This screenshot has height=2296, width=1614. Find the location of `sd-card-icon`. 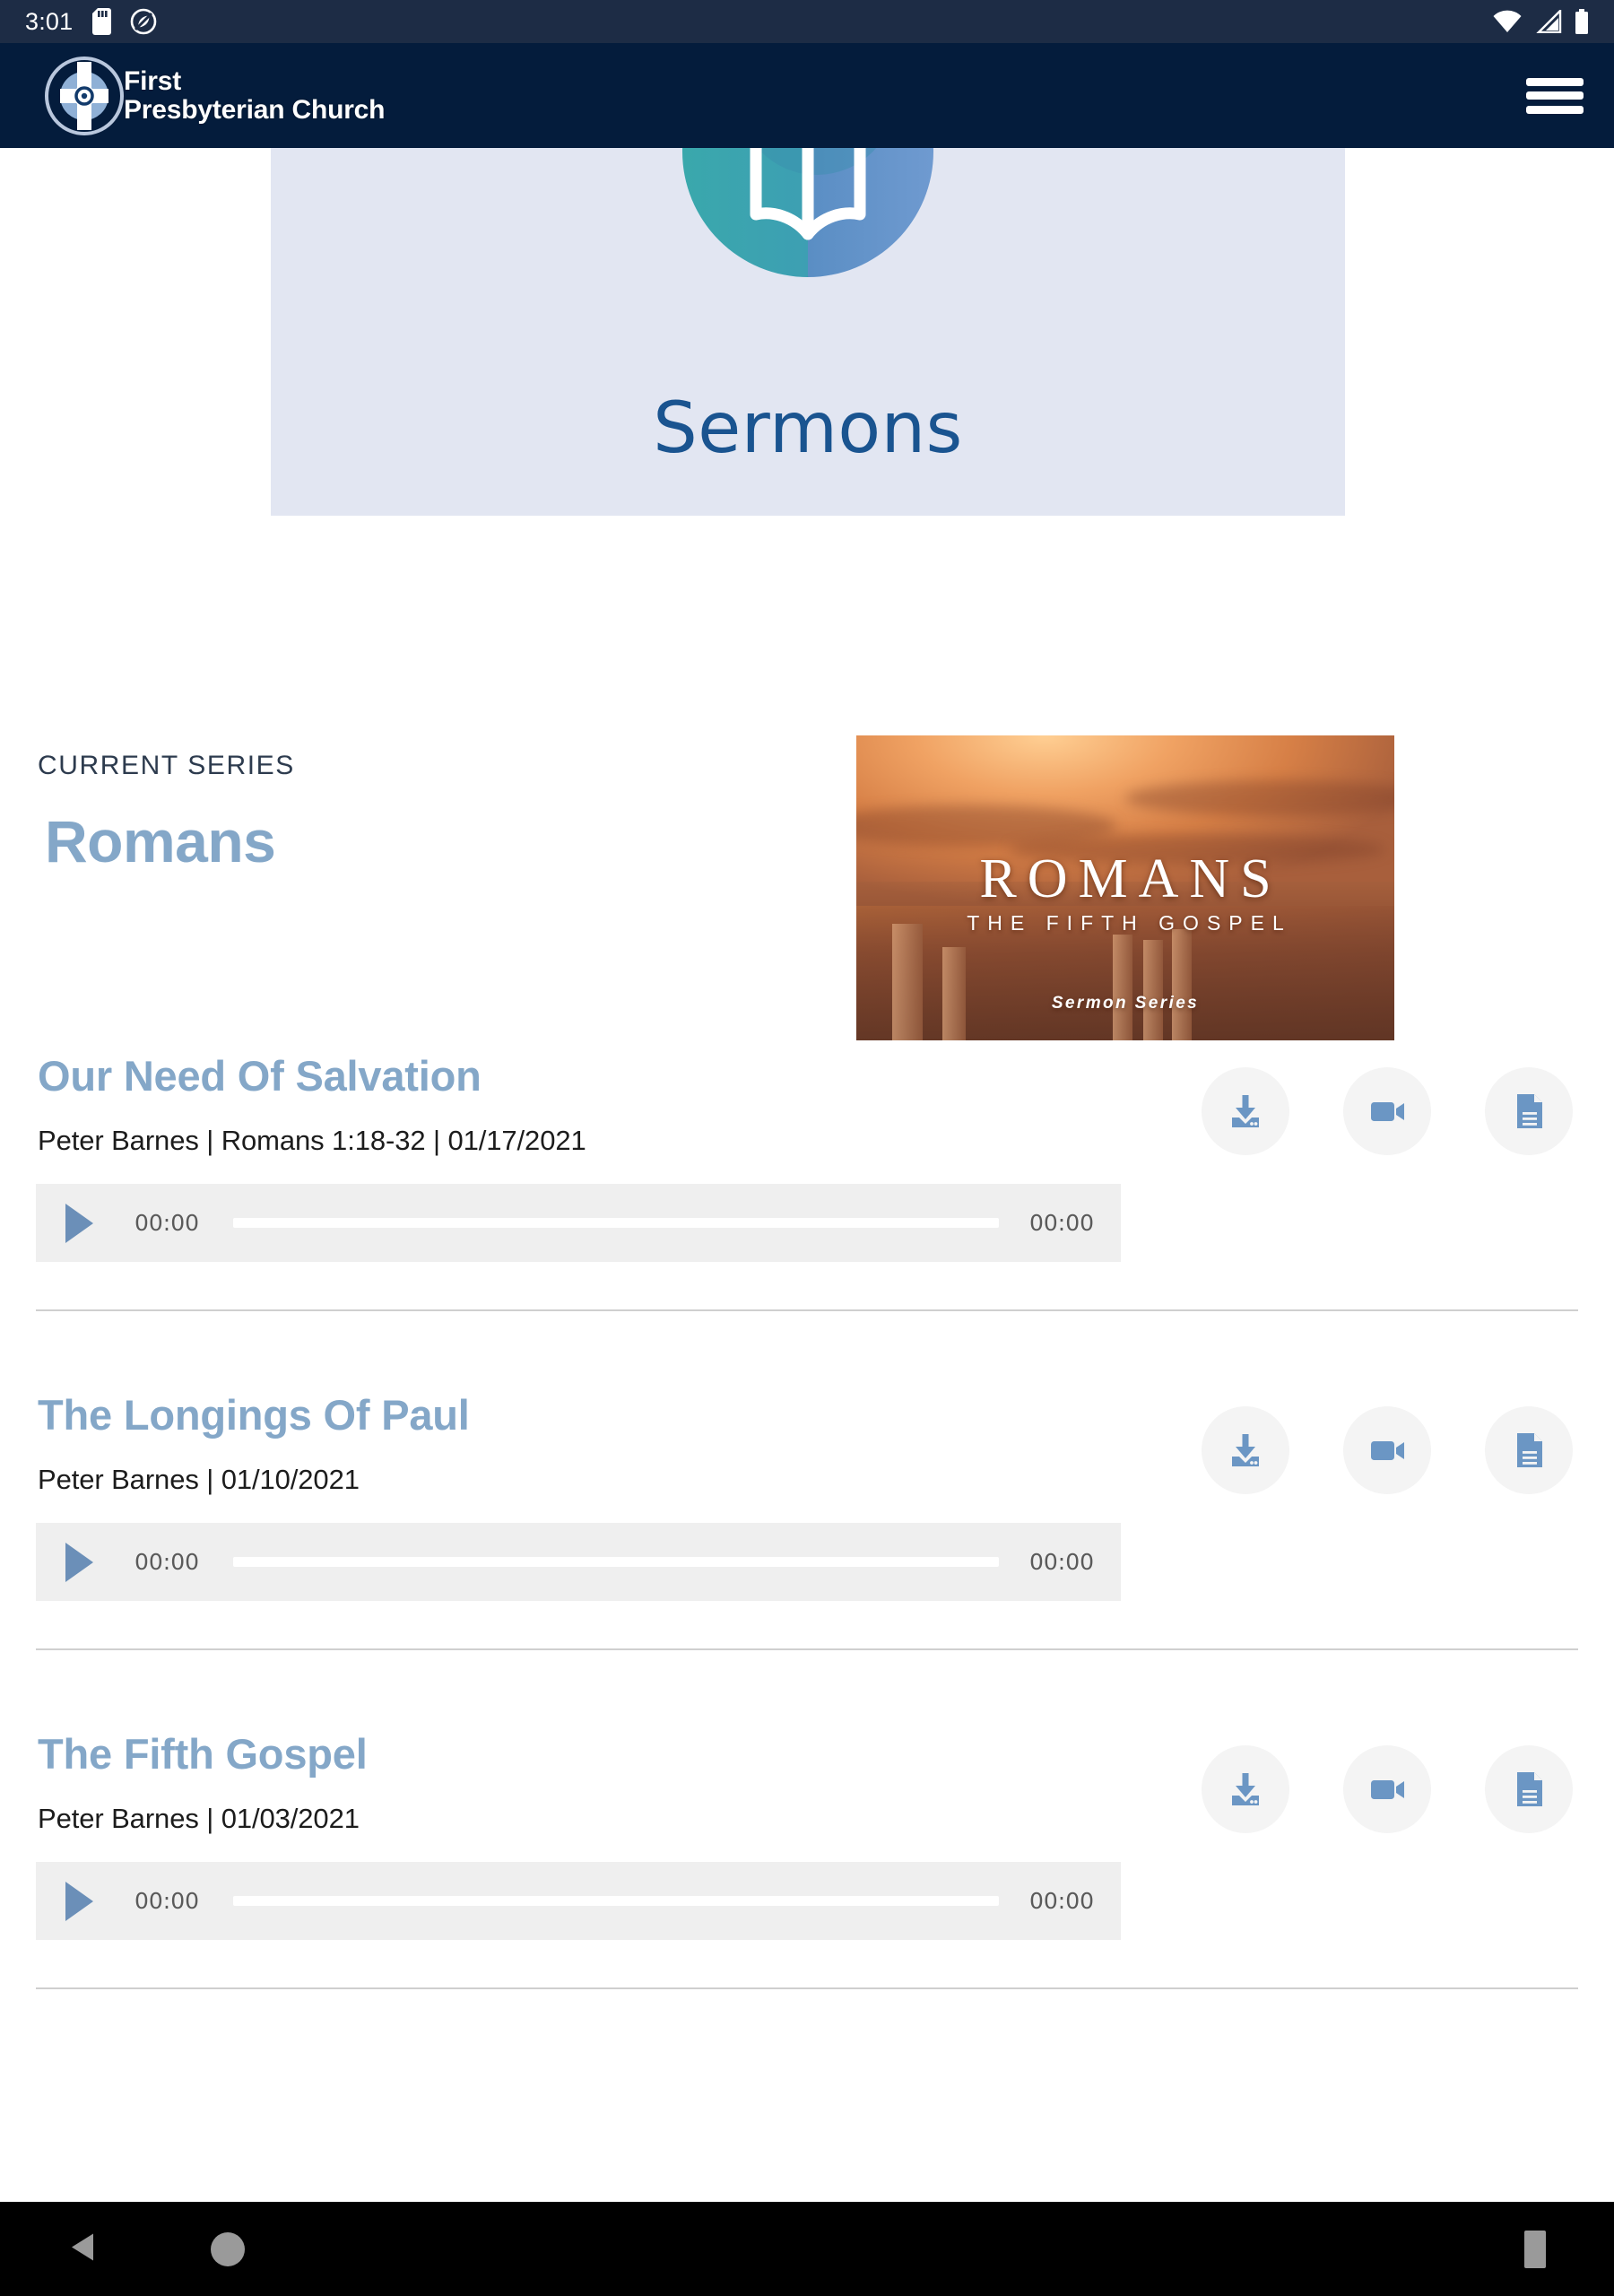

sd-card-icon is located at coordinates (103, 21).